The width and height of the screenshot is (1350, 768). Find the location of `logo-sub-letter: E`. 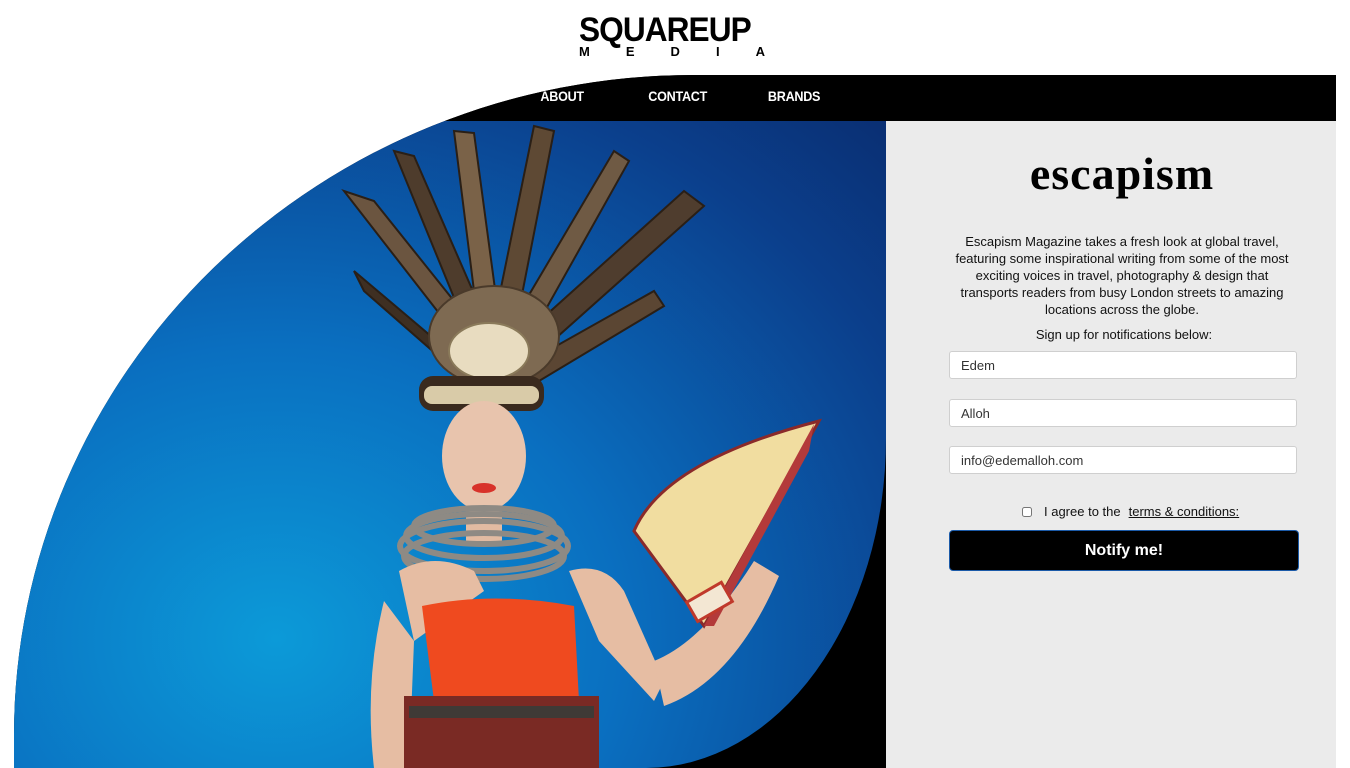

logo-sub-letter: E is located at coordinates (630, 51).